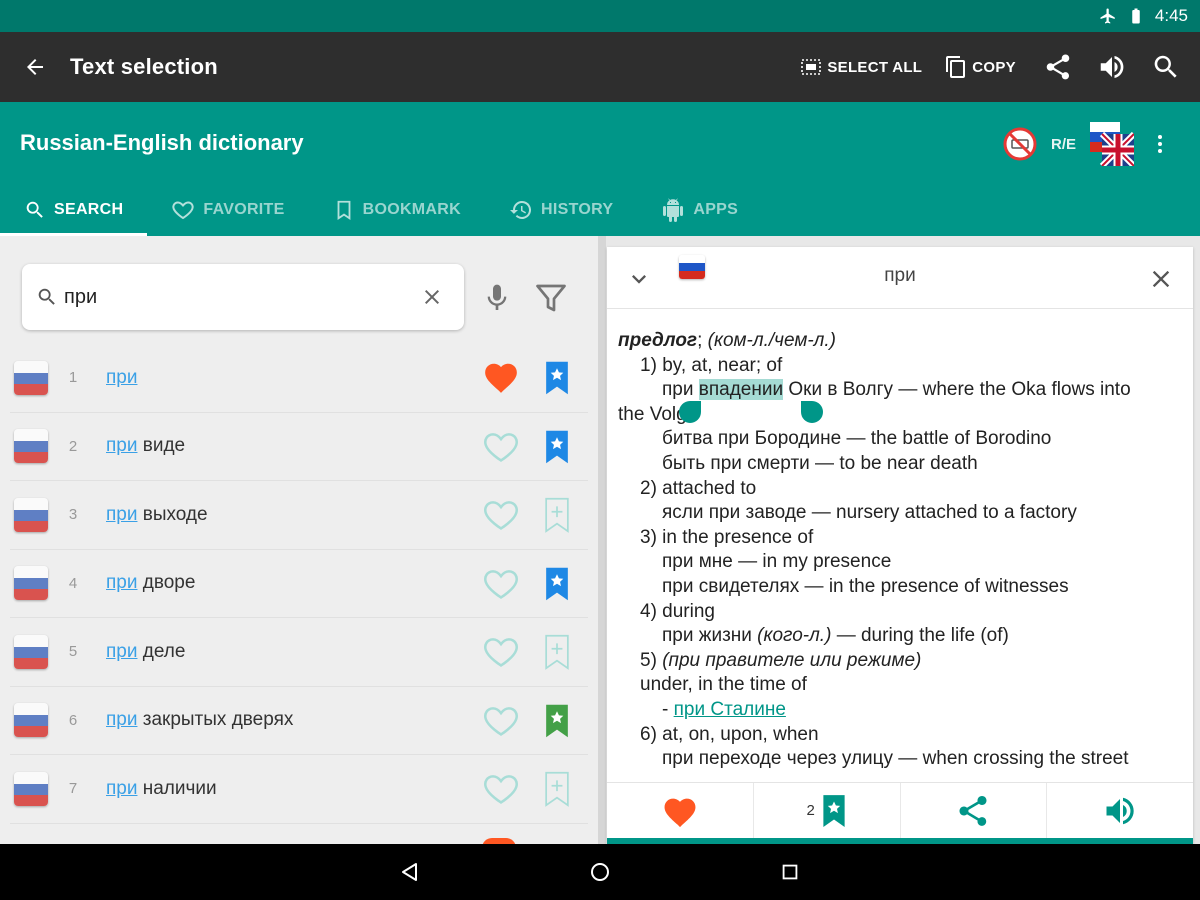 The image size is (1200, 900). Describe the element at coordinates (903, 366) in the screenshot. I see `sense-1: 1) by, at, near; of` at that location.